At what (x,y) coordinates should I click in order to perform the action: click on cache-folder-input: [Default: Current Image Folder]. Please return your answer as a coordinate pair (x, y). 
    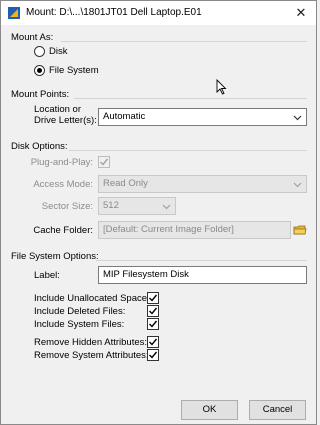
    Looking at the image, I should click on (194, 230).